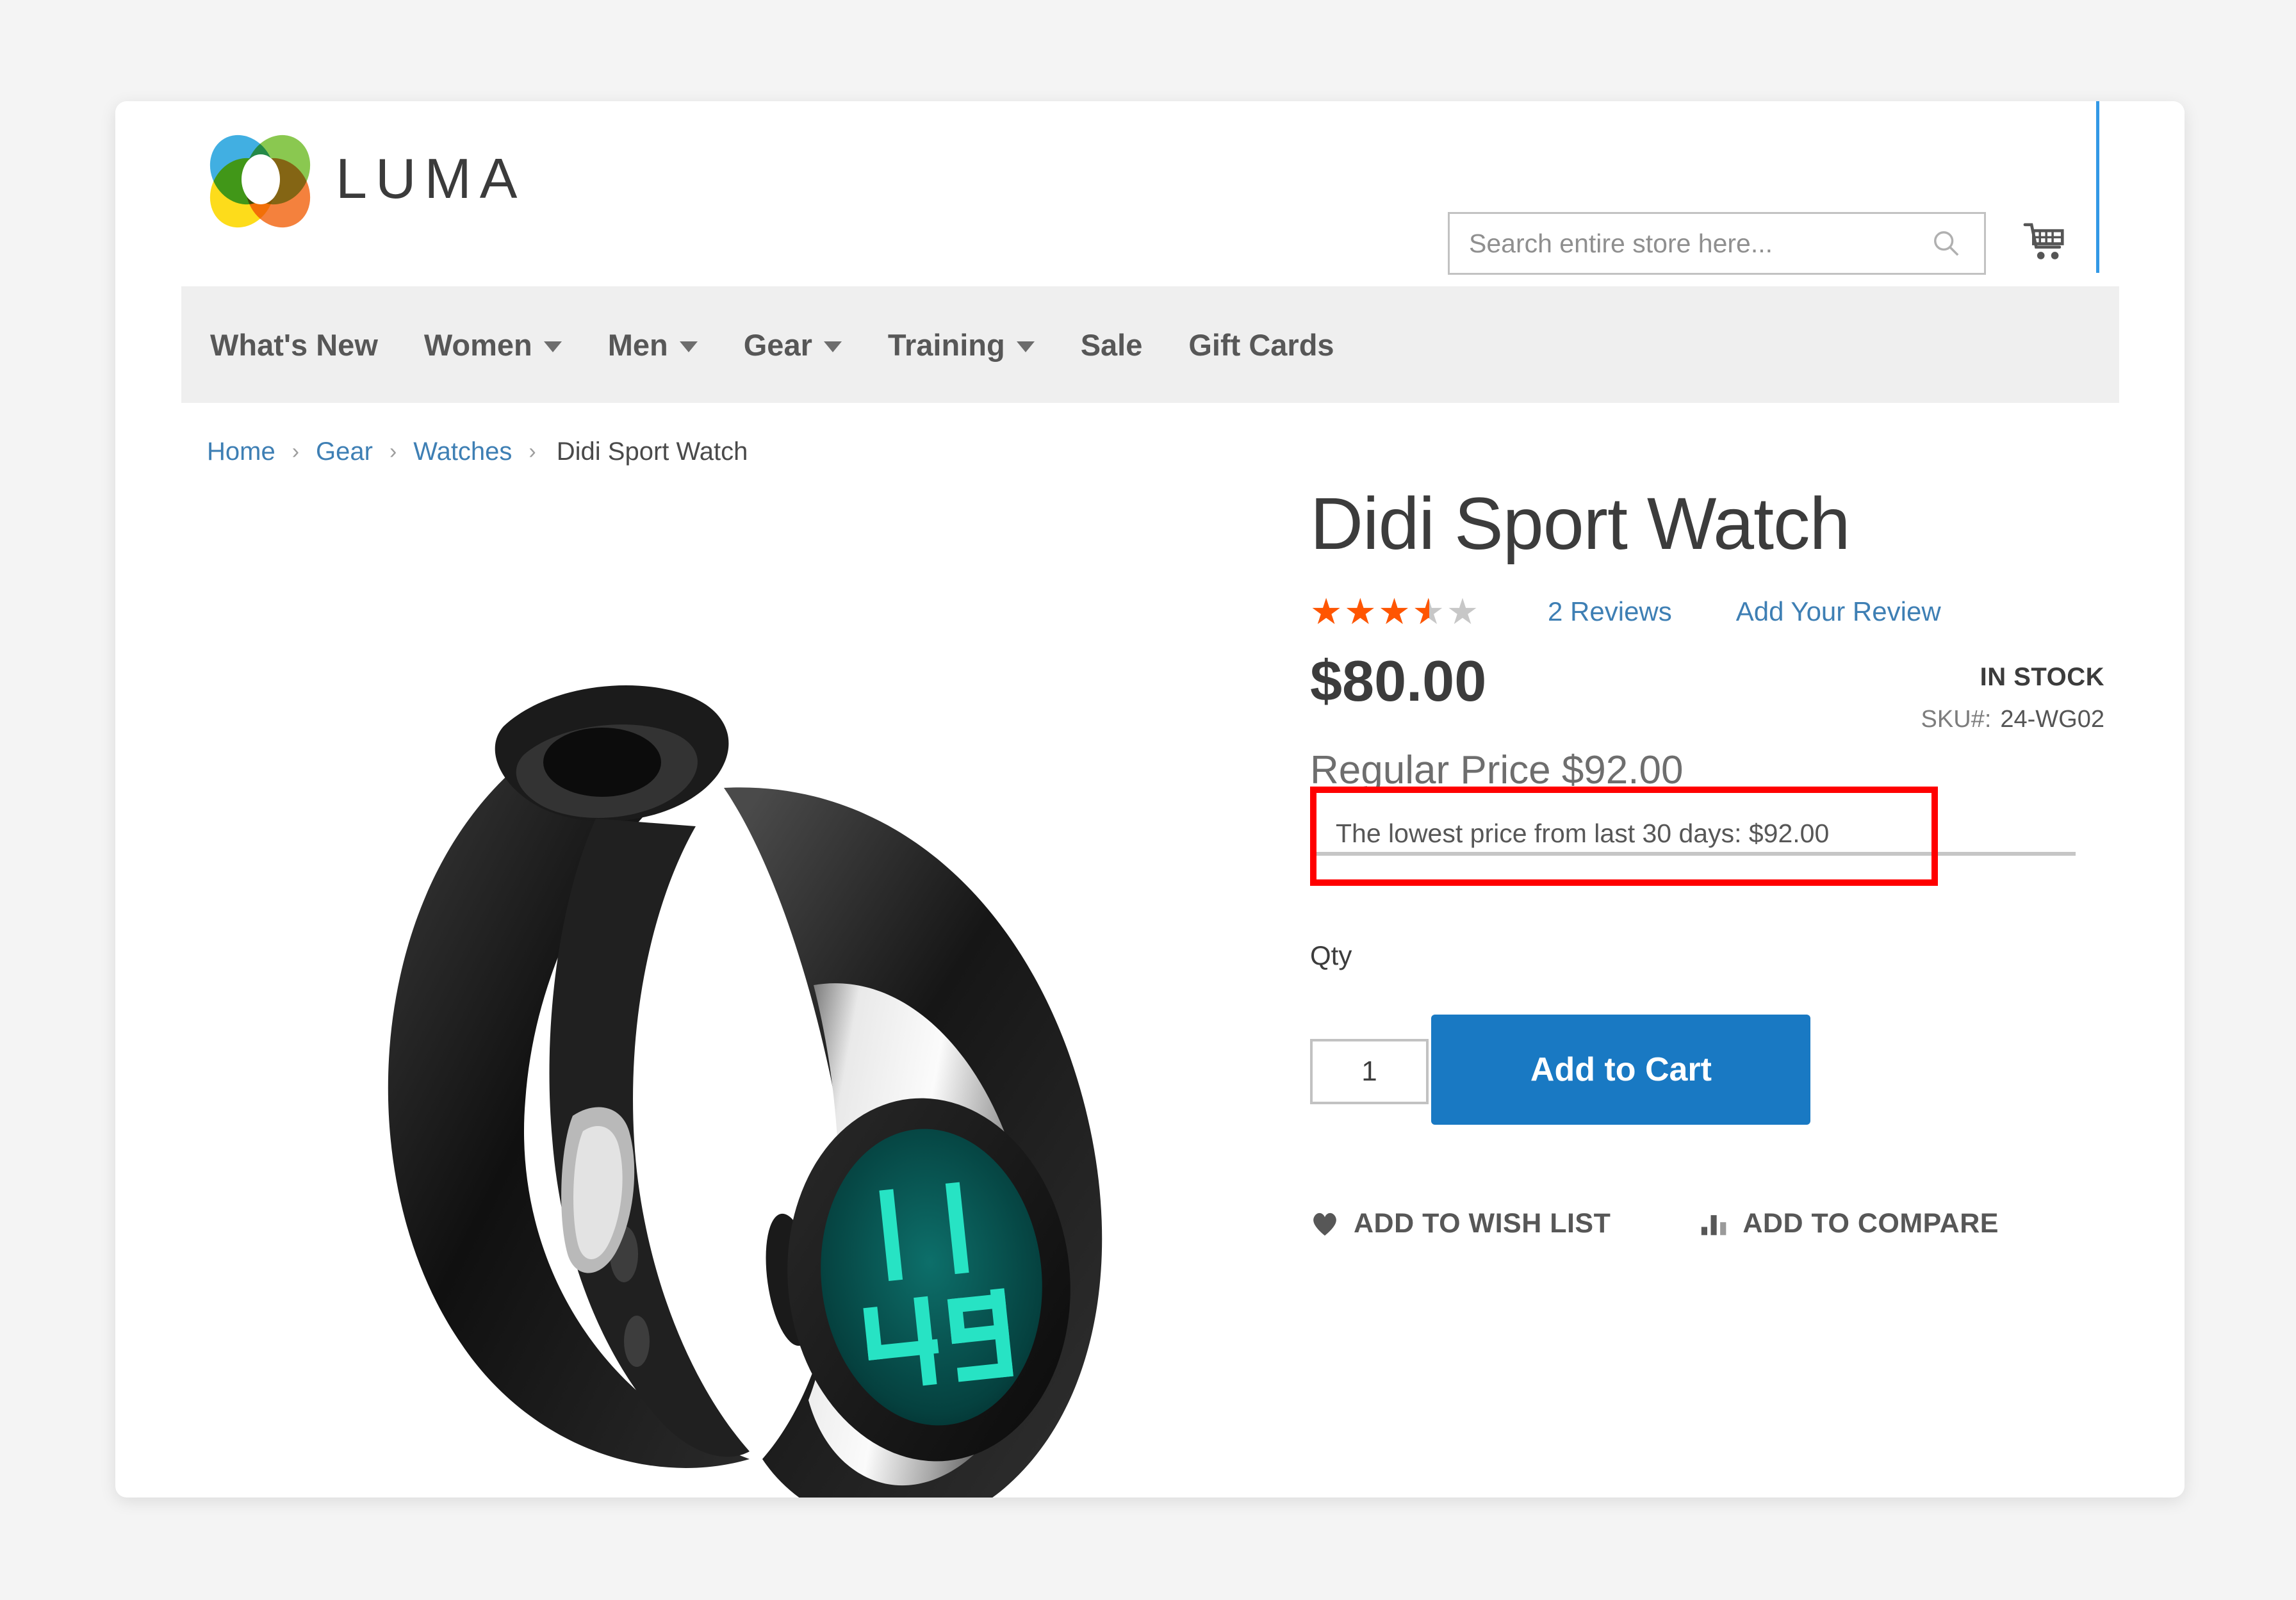  I want to click on bar-chart-icon, so click(1714, 1225).